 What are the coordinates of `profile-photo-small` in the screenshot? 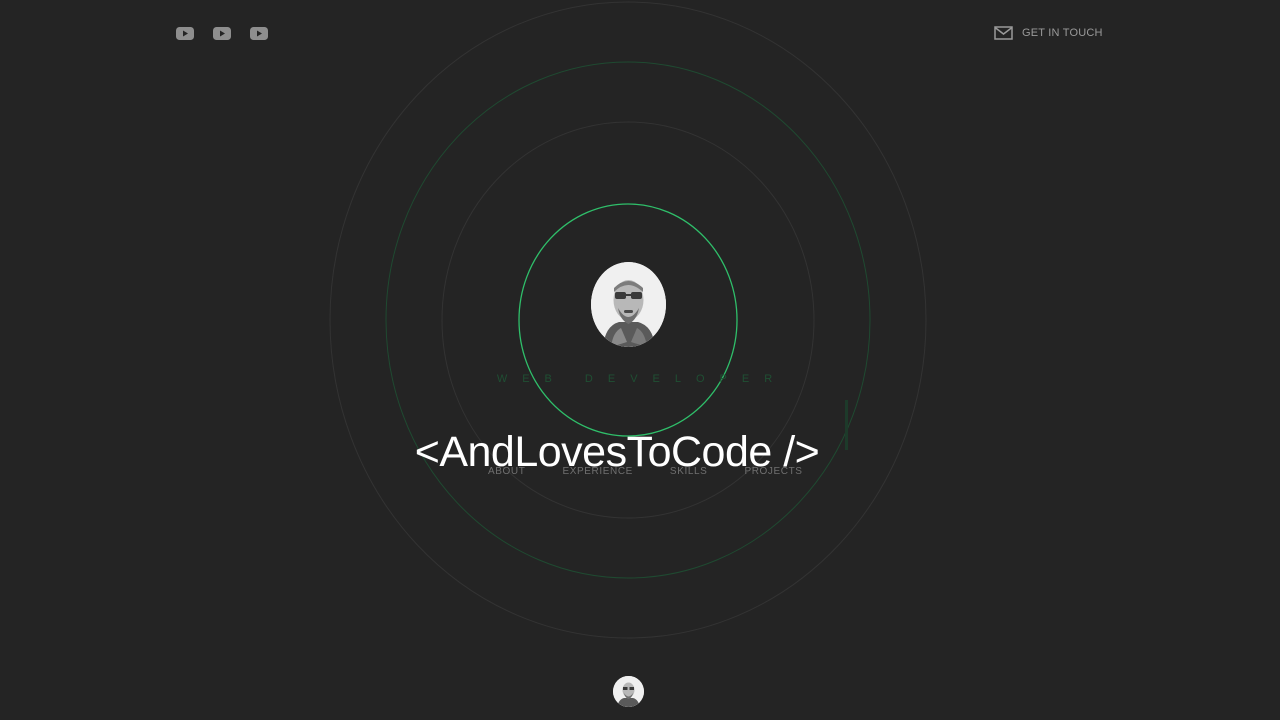 It's located at (628, 691).